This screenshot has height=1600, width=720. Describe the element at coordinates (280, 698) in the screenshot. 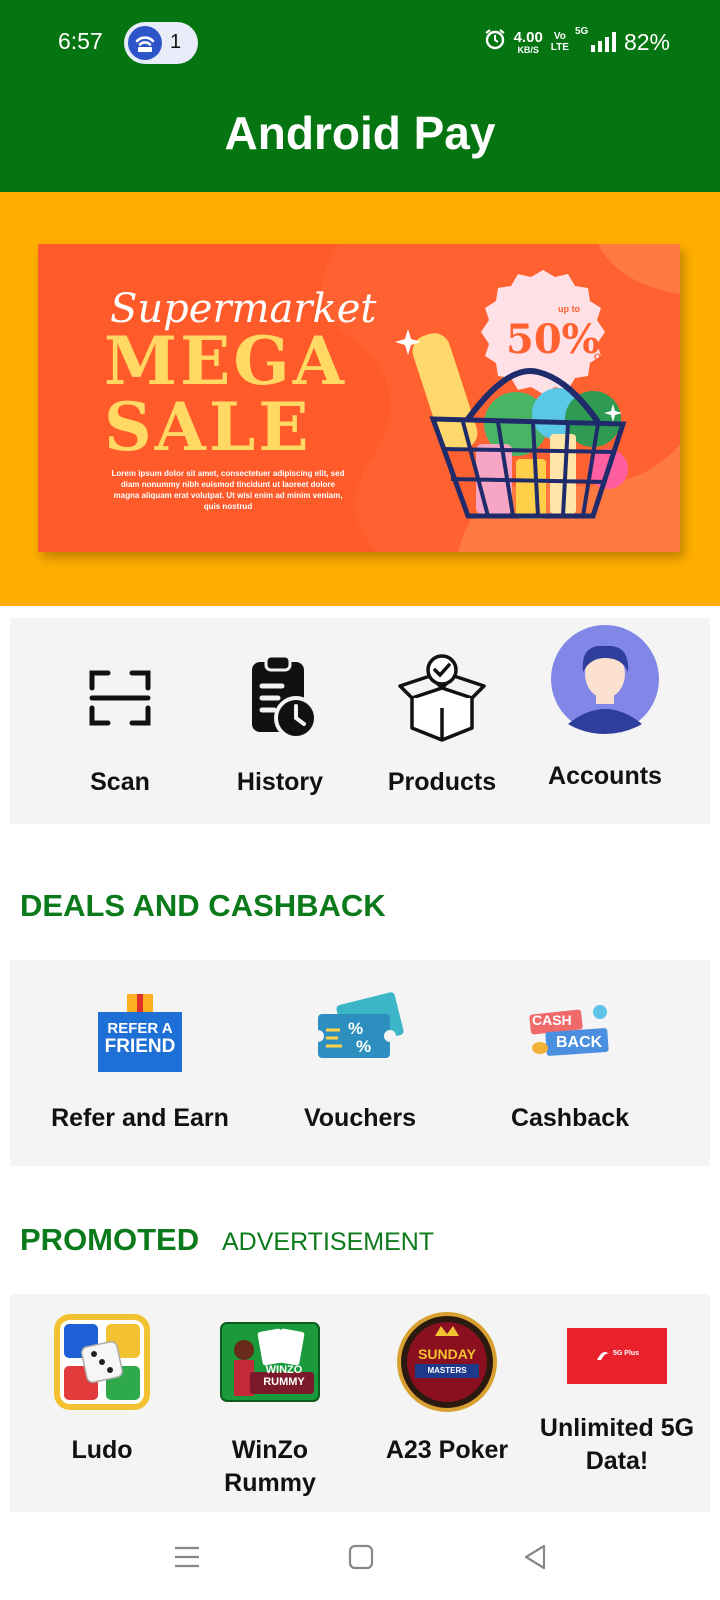

I see `history-icon` at that location.